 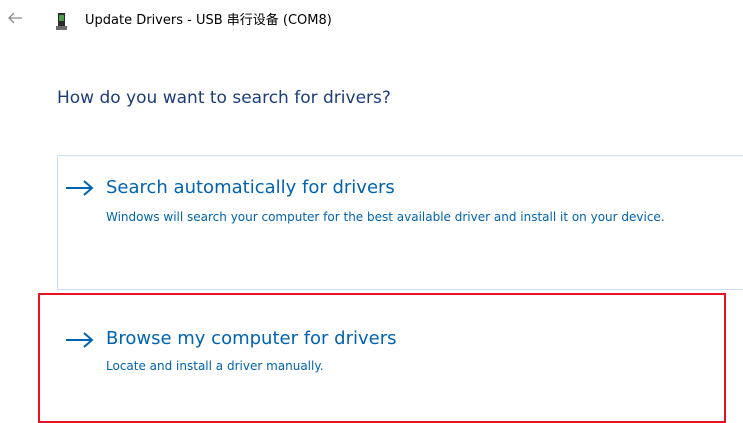 I want to click on window-title: Update Drivers - USB 串行设备 (COM8), so click(x=208, y=20).